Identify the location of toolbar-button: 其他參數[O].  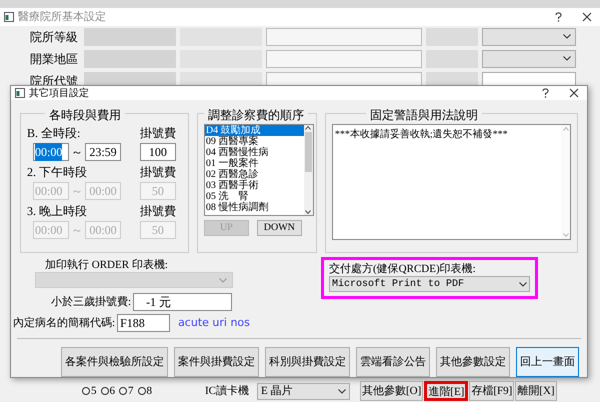
(392, 391).